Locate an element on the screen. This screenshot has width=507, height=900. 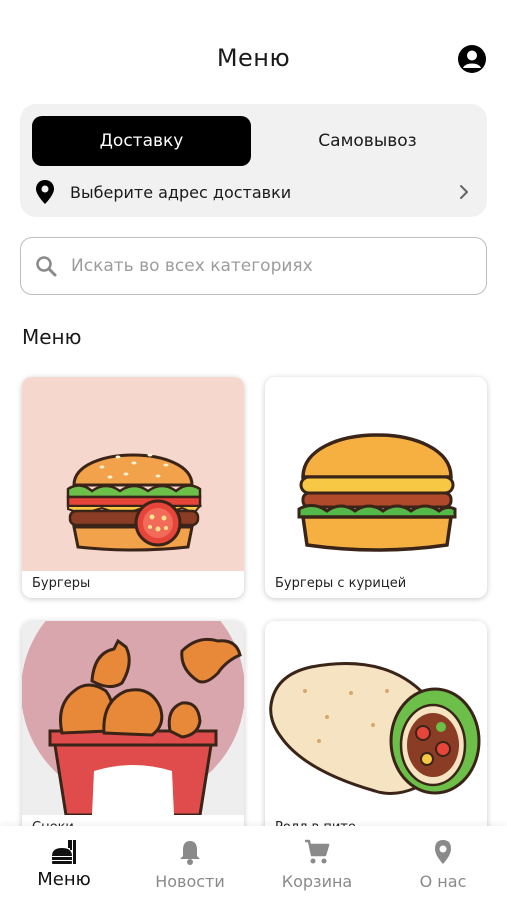
tab-delivery-label: Доставку is located at coordinates (141, 141).